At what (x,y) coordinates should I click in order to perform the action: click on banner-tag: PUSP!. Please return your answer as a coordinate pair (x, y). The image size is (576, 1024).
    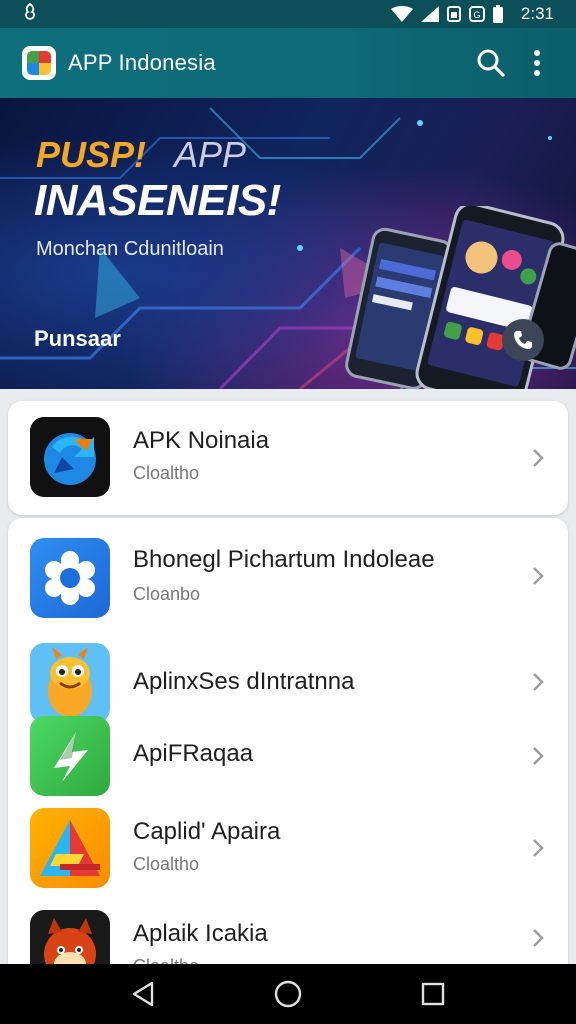
    Looking at the image, I should click on (91, 154).